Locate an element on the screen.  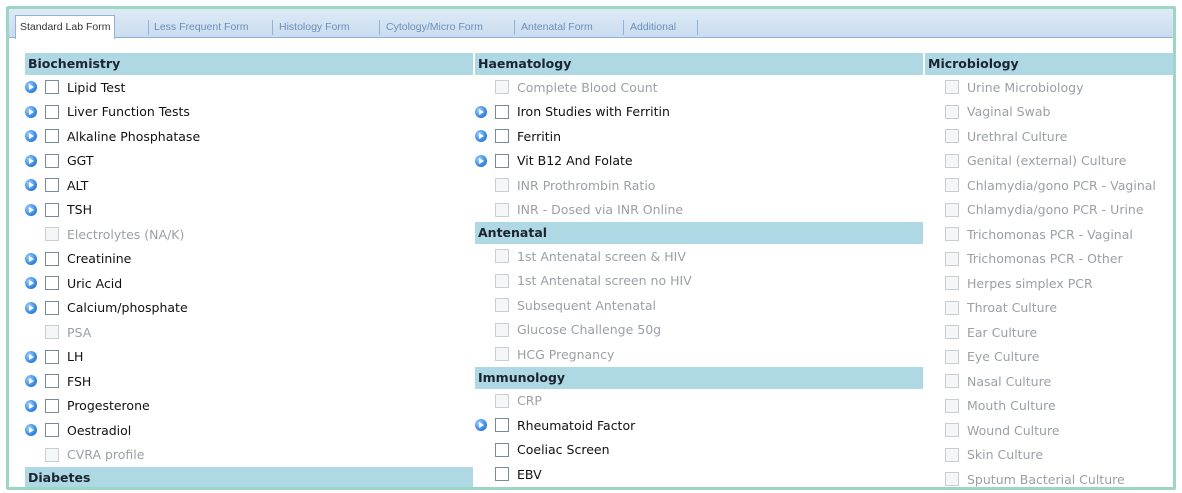
test-label: Vit B12 And Folate is located at coordinates (575, 161).